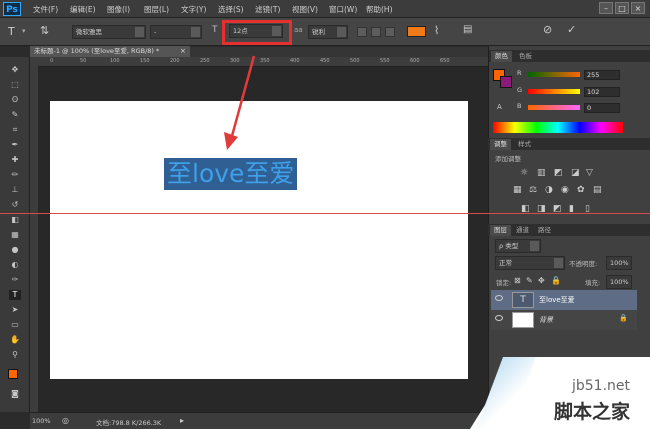 The image size is (650, 429). What do you see at coordinates (379, 9) in the screenshot?
I see `menu-help: 帮助(H)` at bounding box center [379, 9].